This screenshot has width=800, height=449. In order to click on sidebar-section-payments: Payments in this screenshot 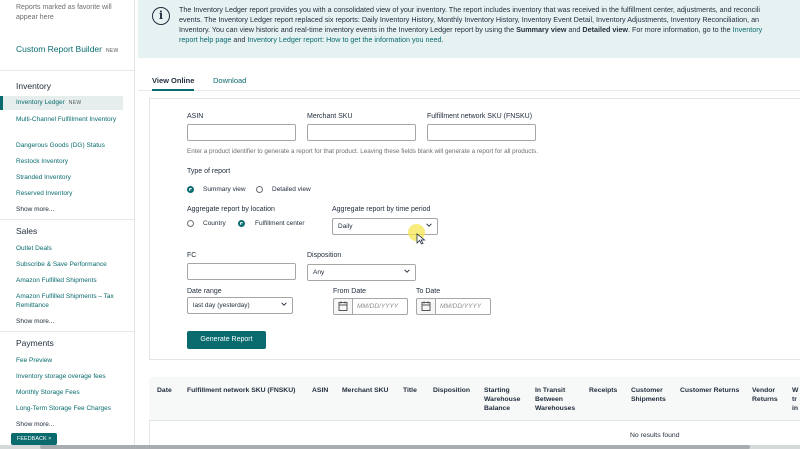, I will do `click(35, 343)`.